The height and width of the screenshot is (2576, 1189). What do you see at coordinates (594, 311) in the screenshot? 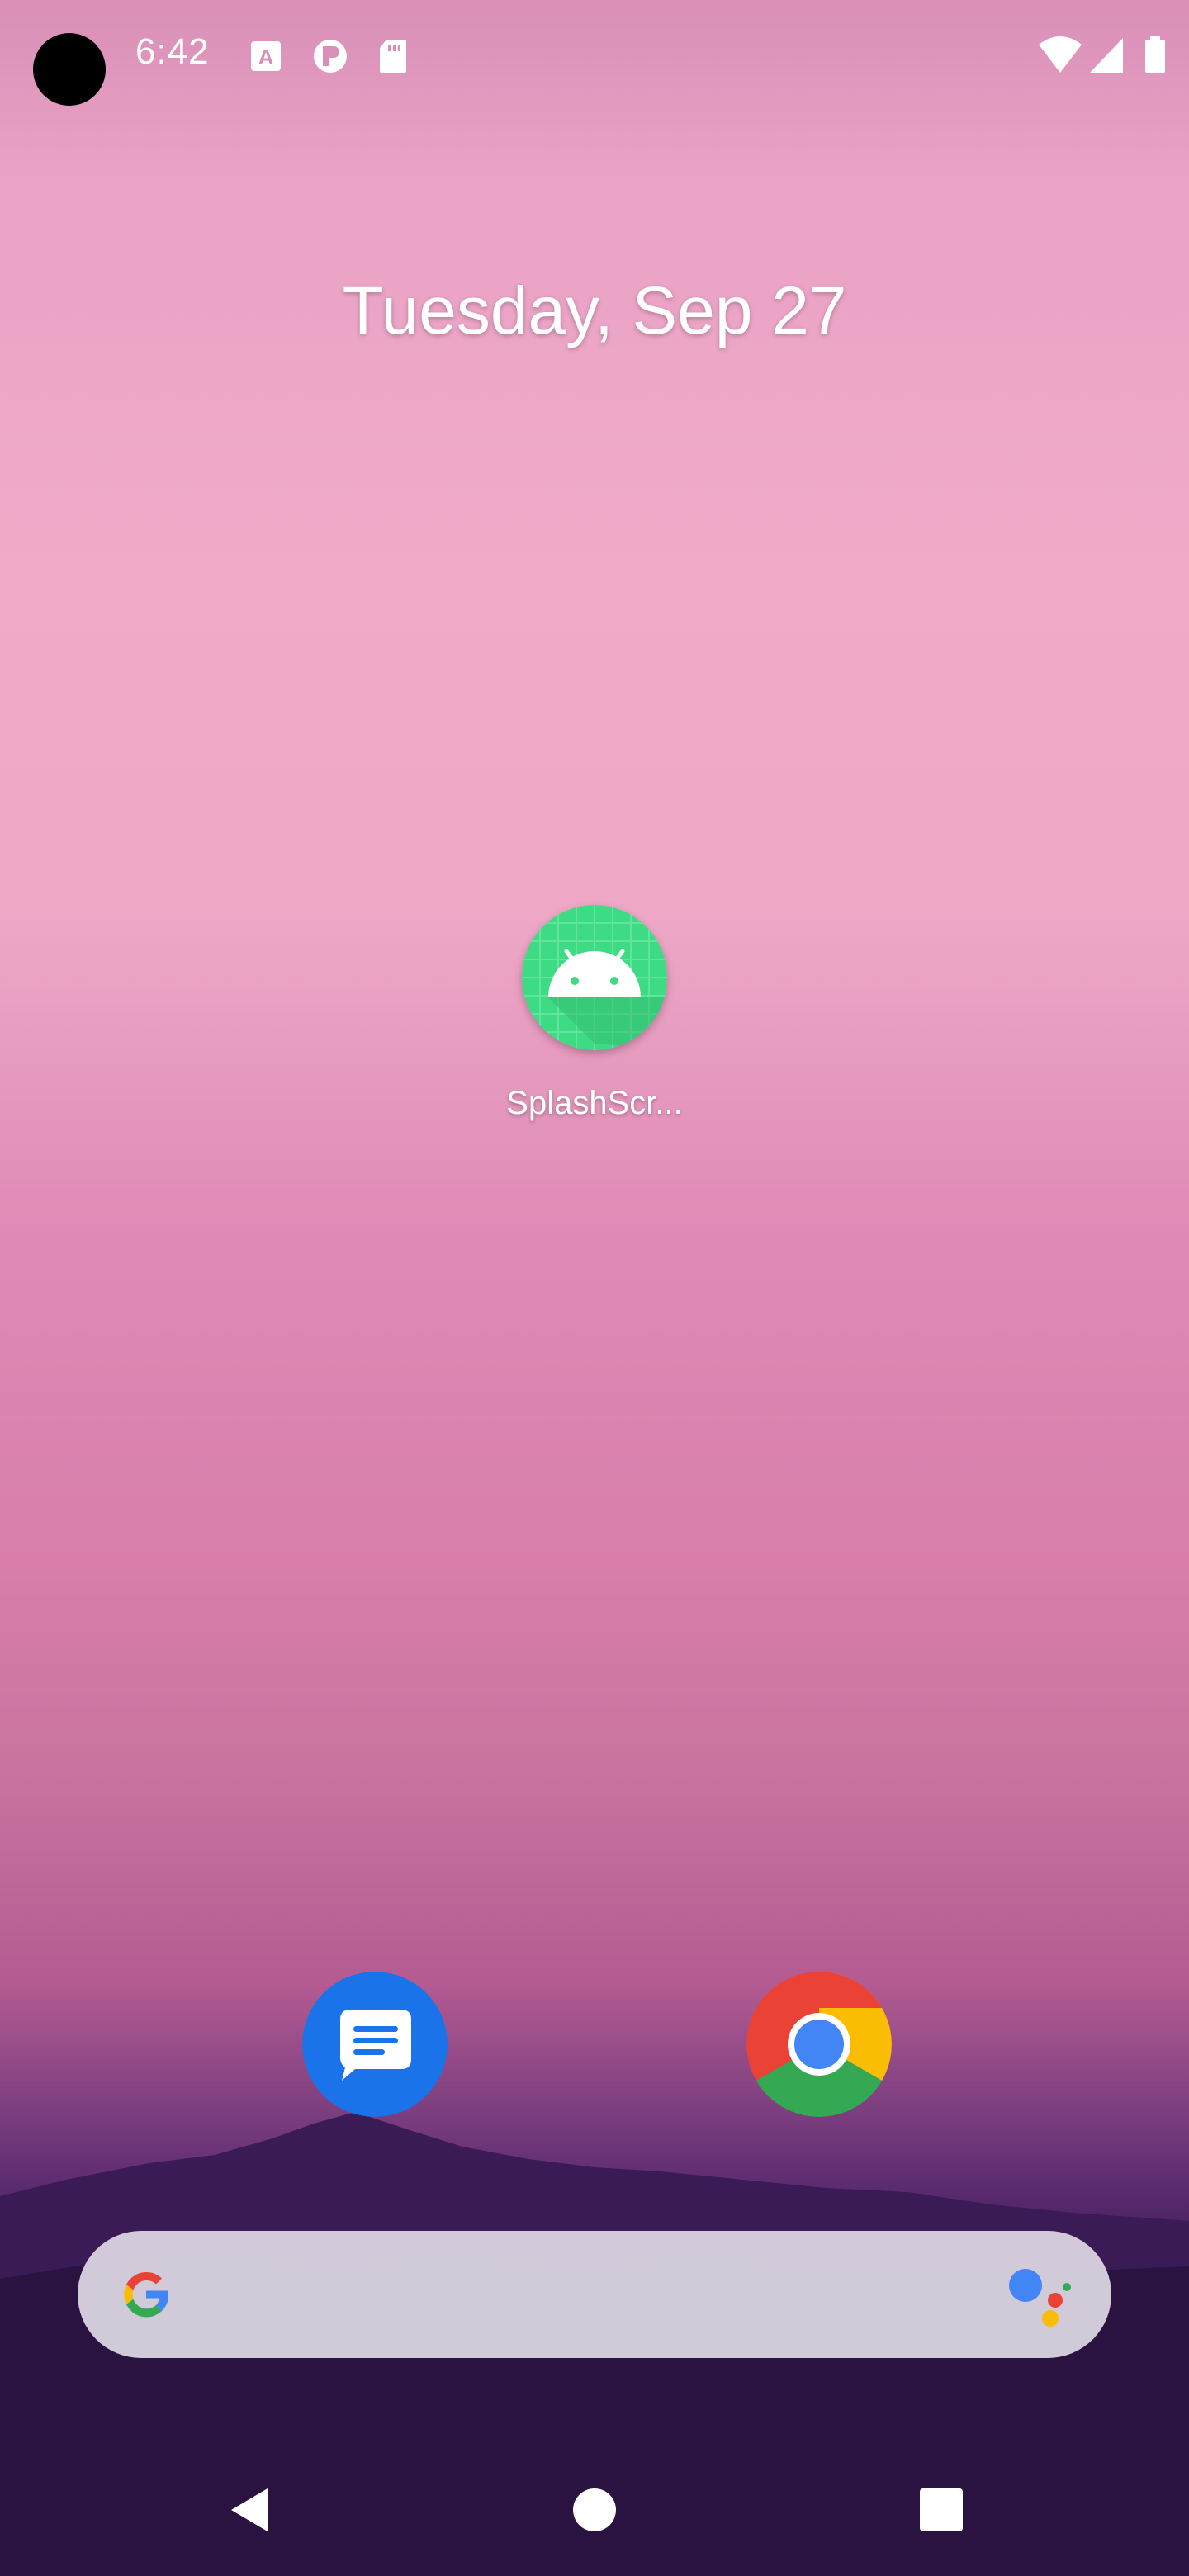
I see `date-widget: Tuesday, Sep 27` at bounding box center [594, 311].